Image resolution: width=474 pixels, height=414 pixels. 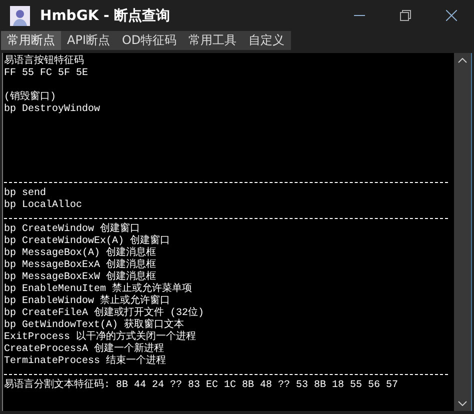 I want to click on code-line: bp MessageBox(A) 创建消息框, so click(x=80, y=253).